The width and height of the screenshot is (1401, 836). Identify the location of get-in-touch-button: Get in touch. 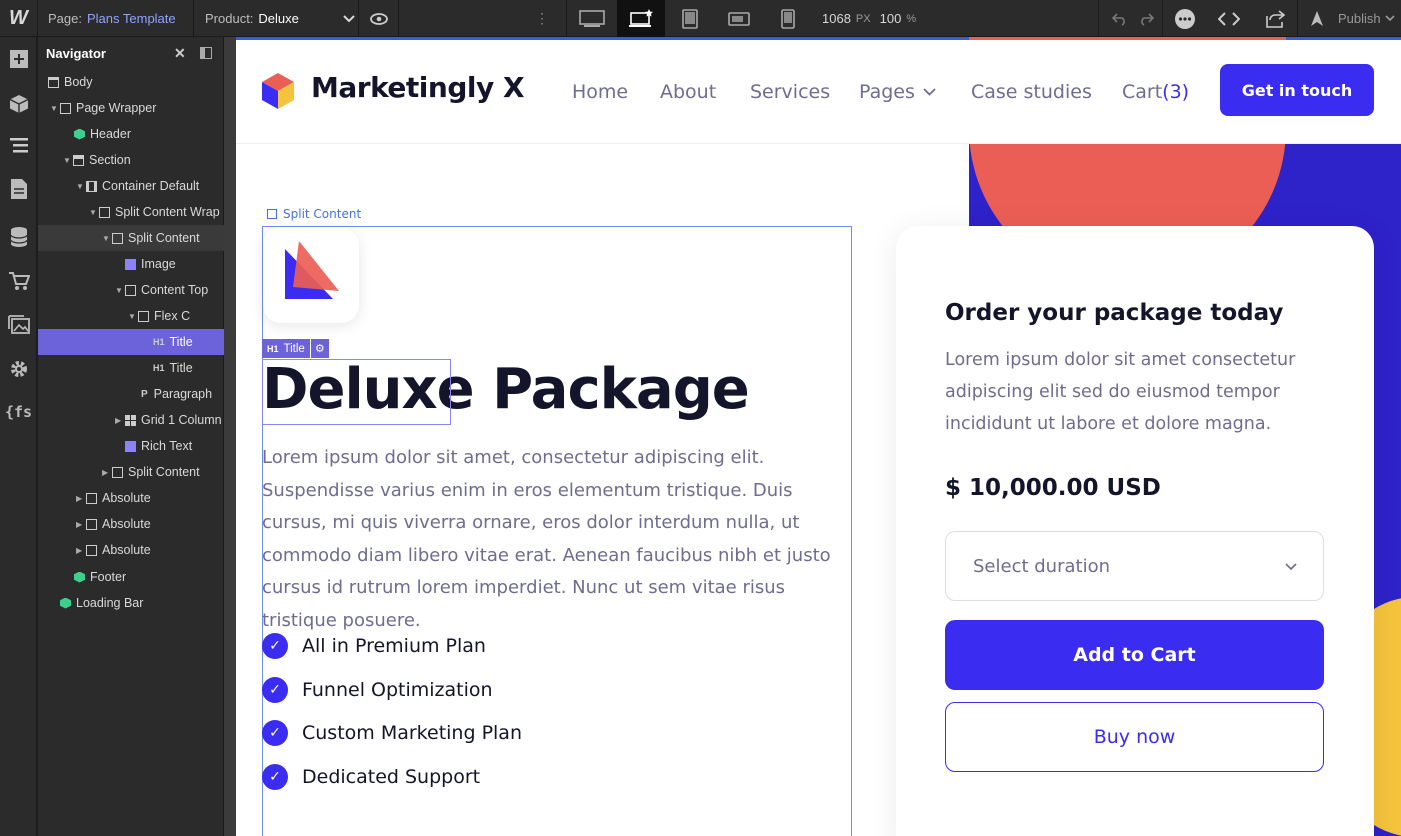
(1297, 90).